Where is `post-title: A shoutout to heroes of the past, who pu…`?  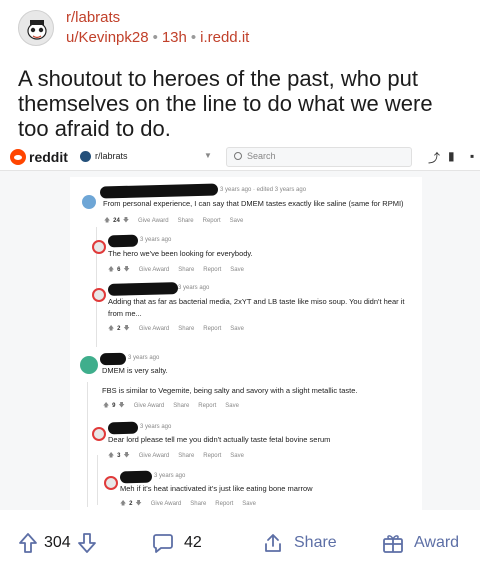 post-title: A shoutout to heroes of the past, who pu… is located at coordinates (243, 103).